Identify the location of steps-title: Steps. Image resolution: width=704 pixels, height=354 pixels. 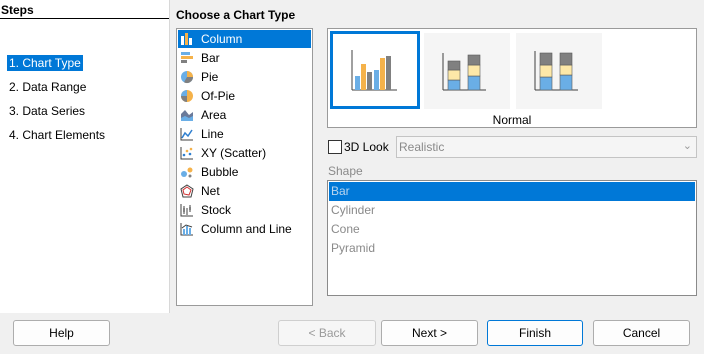
(17, 10).